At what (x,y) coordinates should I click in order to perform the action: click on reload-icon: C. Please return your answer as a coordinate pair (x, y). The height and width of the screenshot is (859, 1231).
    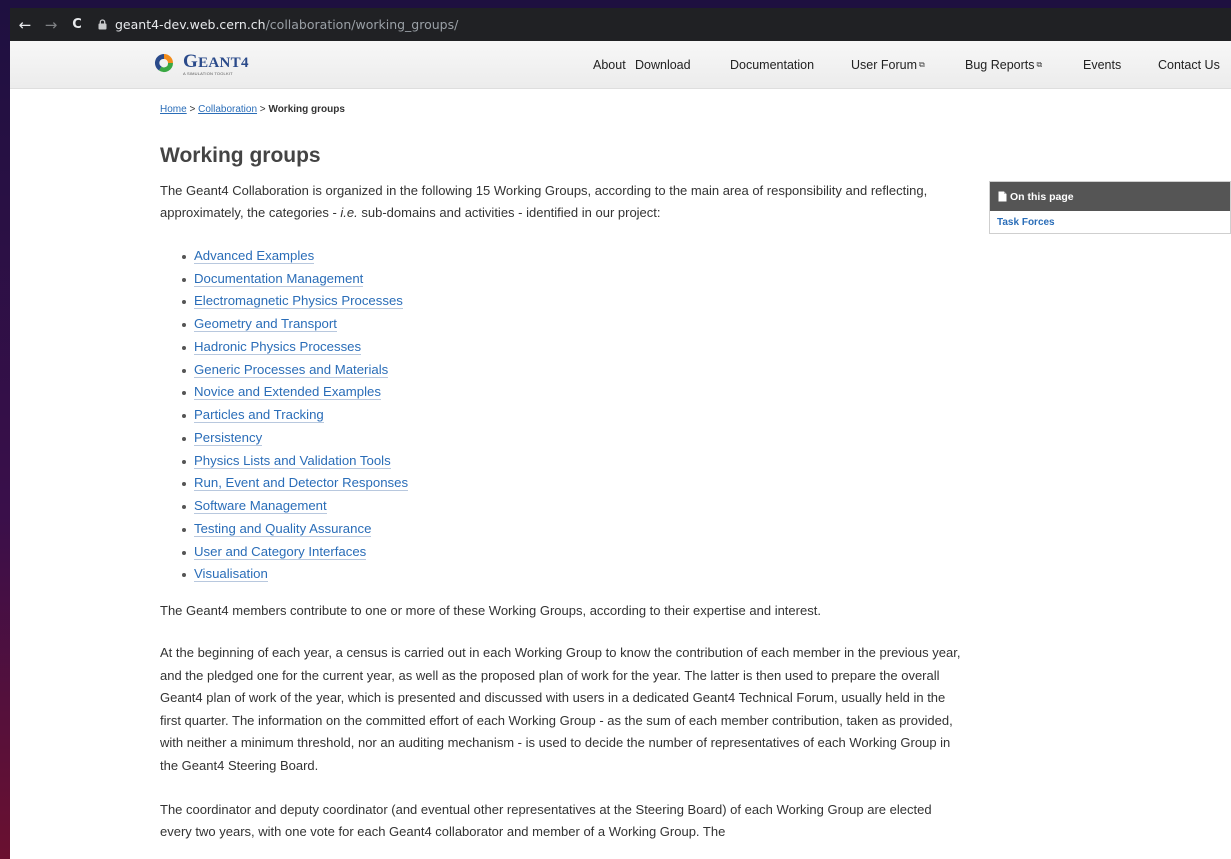
    Looking at the image, I should click on (77, 24).